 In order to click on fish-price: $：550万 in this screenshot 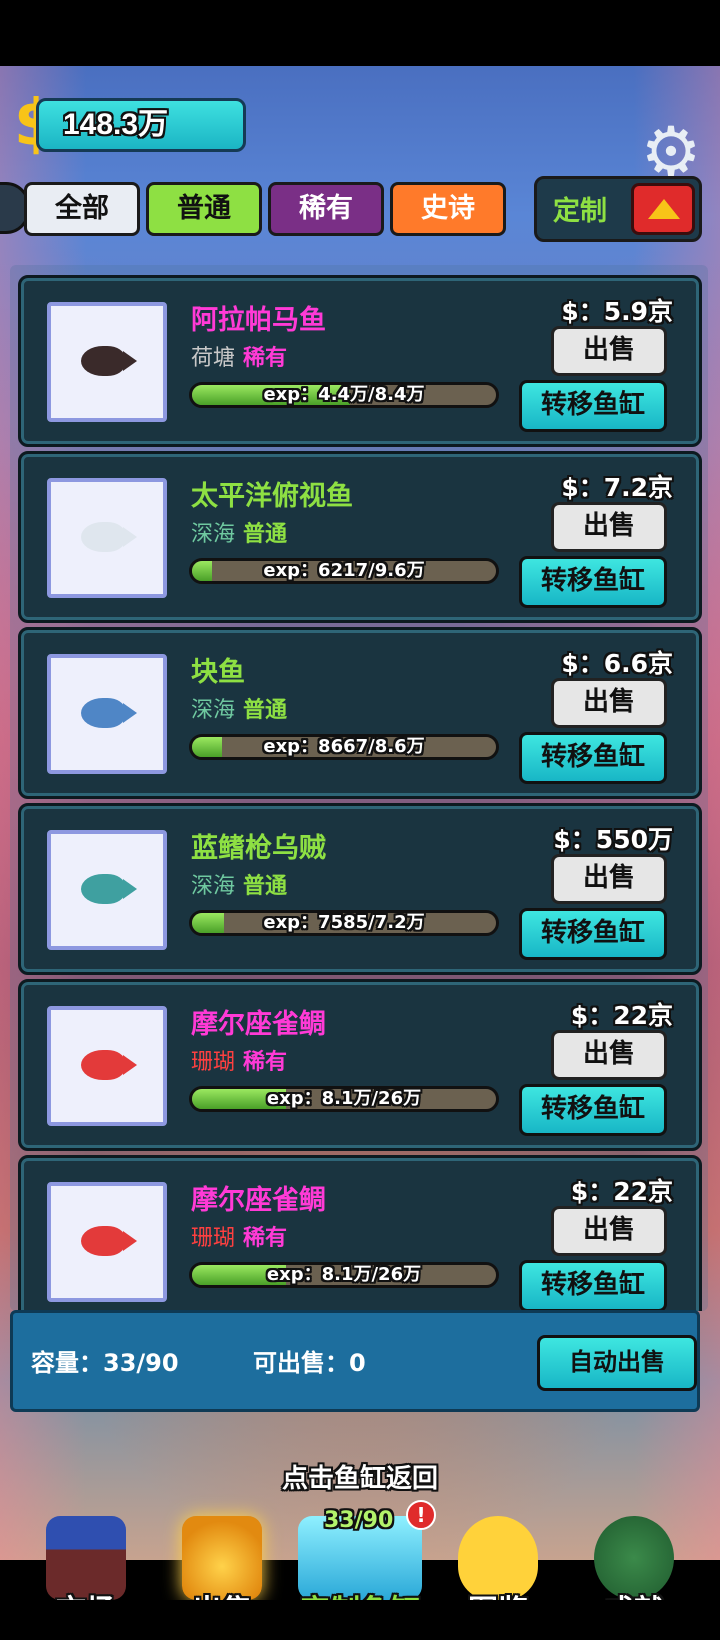, I will do `click(613, 839)`.